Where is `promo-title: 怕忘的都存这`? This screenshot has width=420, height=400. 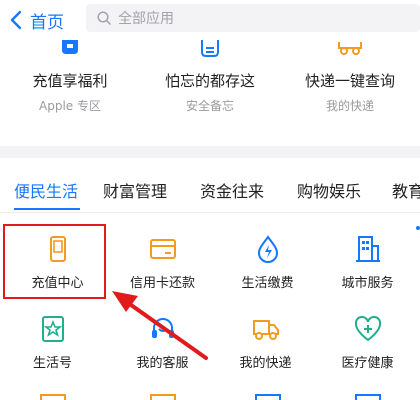
promo-title: 怕忘的都存这 is located at coordinates (209, 81).